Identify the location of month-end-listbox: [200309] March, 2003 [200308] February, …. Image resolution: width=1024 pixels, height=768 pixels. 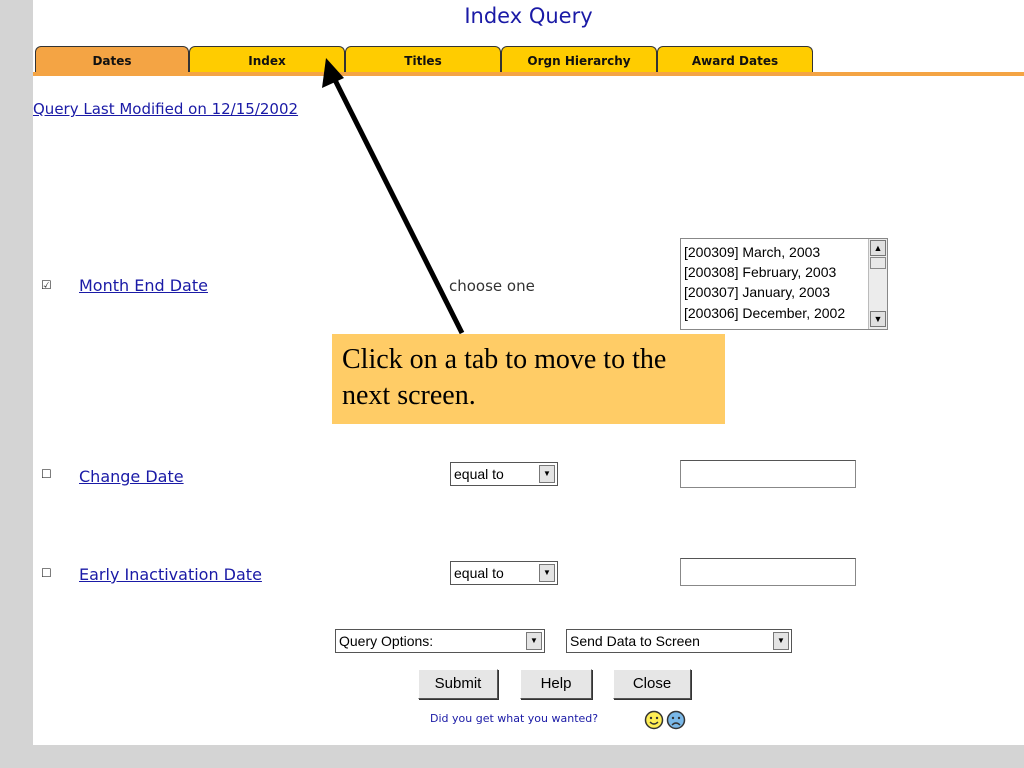
(784, 284).